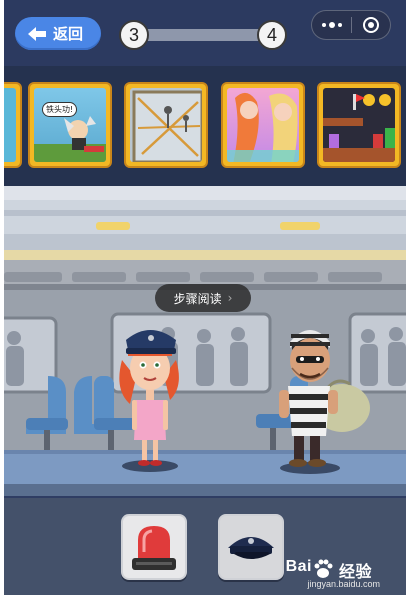 The image size is (410, 595). I want to click on police-hat-item-button, so click(251, 547).